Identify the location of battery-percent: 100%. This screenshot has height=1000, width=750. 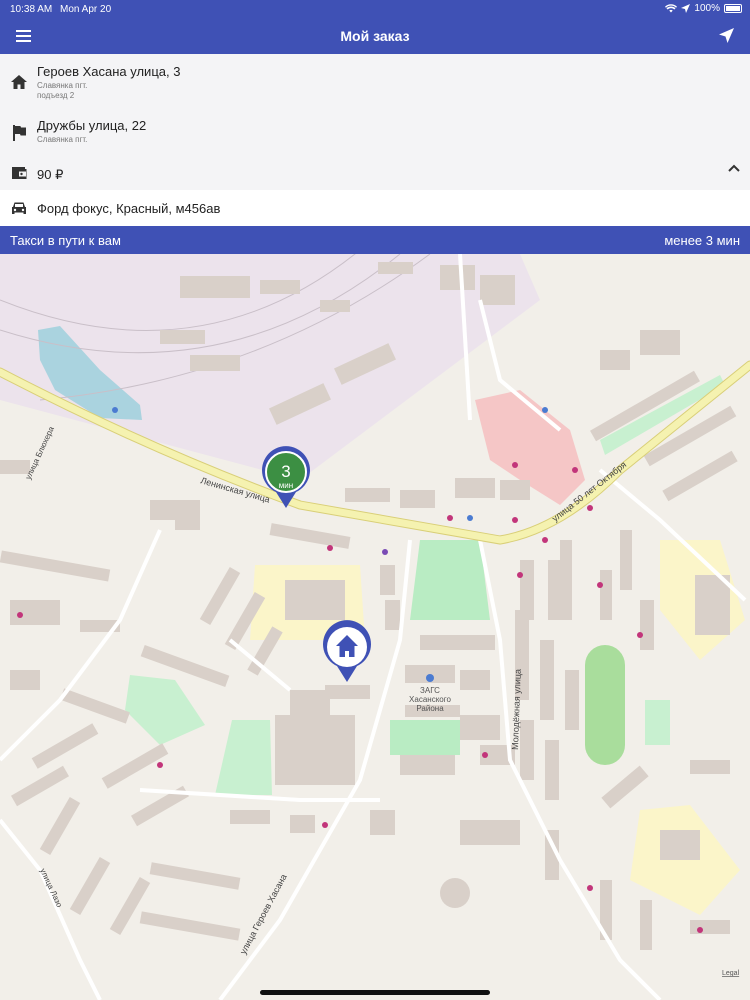
(707, 8).